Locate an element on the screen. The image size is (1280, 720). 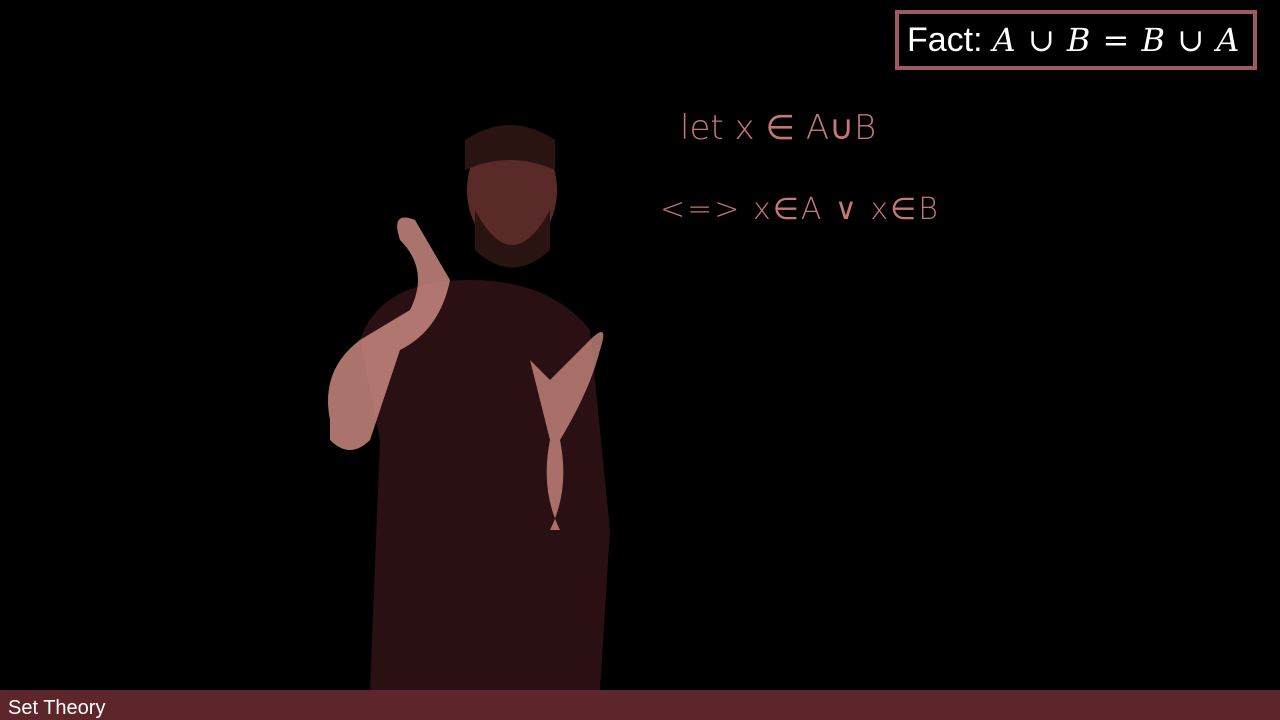
board-line-1: let x ∈ A∪B is located at coordinates (778, 128).